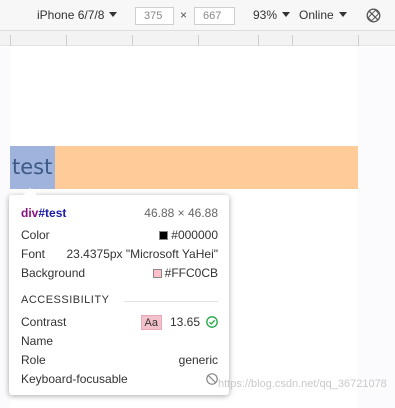 Image resolution: width=395 pixels, height=408 pixels. What do you see at coordinates (119, 273) in the screenshot?
I see `background-row: Background #FFC0CB` at bounding box center [119, 273].